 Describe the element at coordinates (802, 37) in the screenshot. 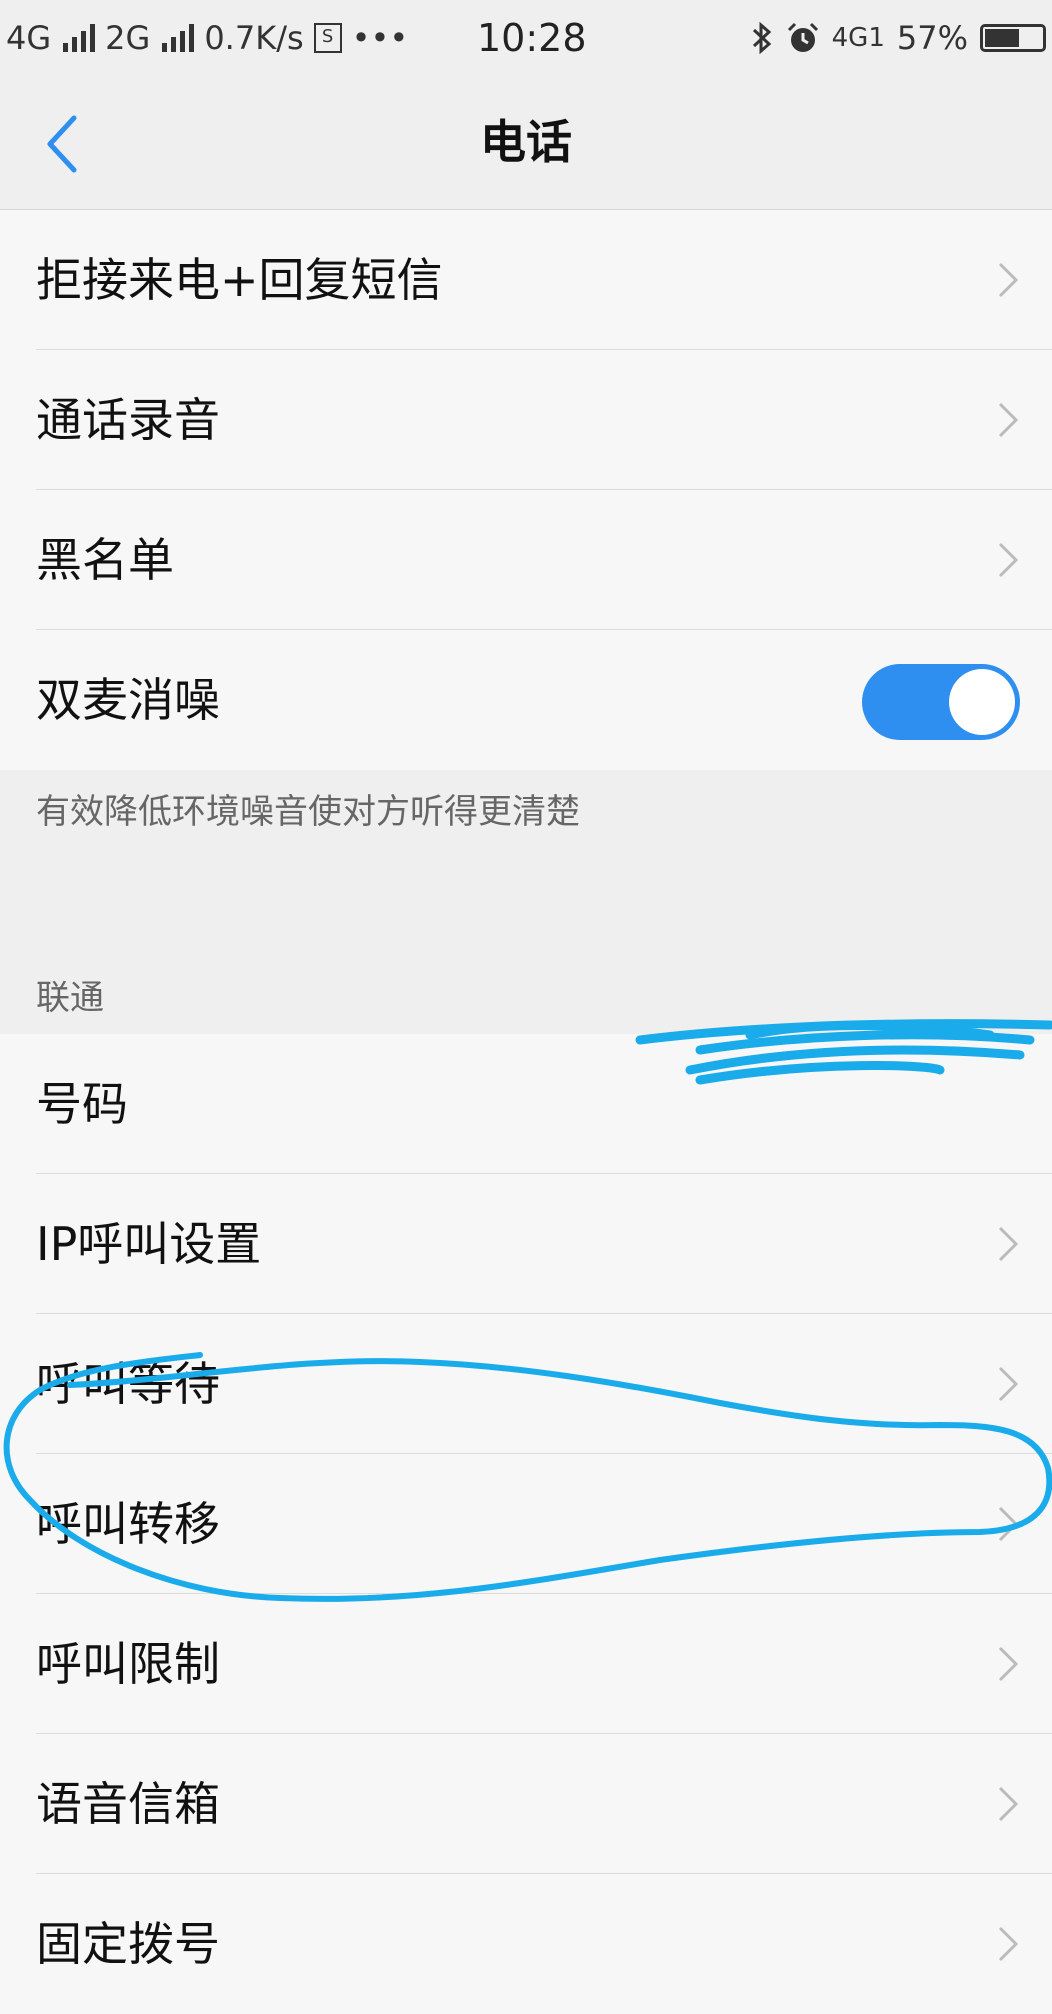

I see `alarm-icon` at that location.